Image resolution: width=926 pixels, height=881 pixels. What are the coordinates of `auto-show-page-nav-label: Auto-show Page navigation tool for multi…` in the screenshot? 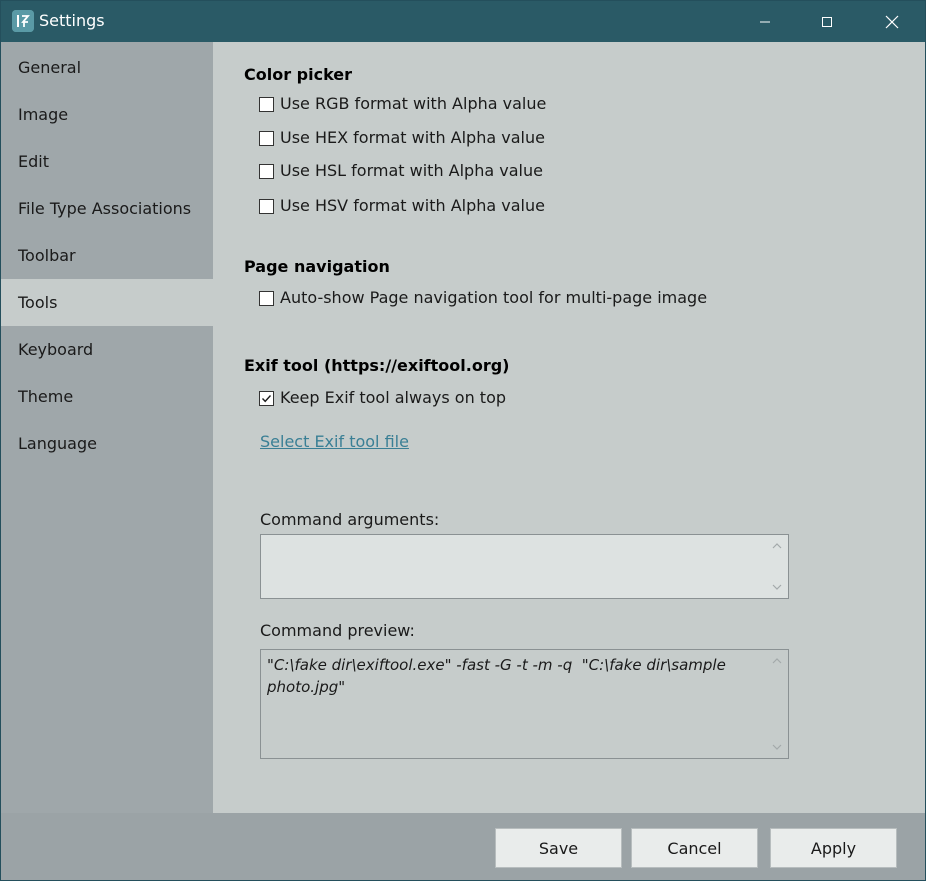 It's located at (494, 297).